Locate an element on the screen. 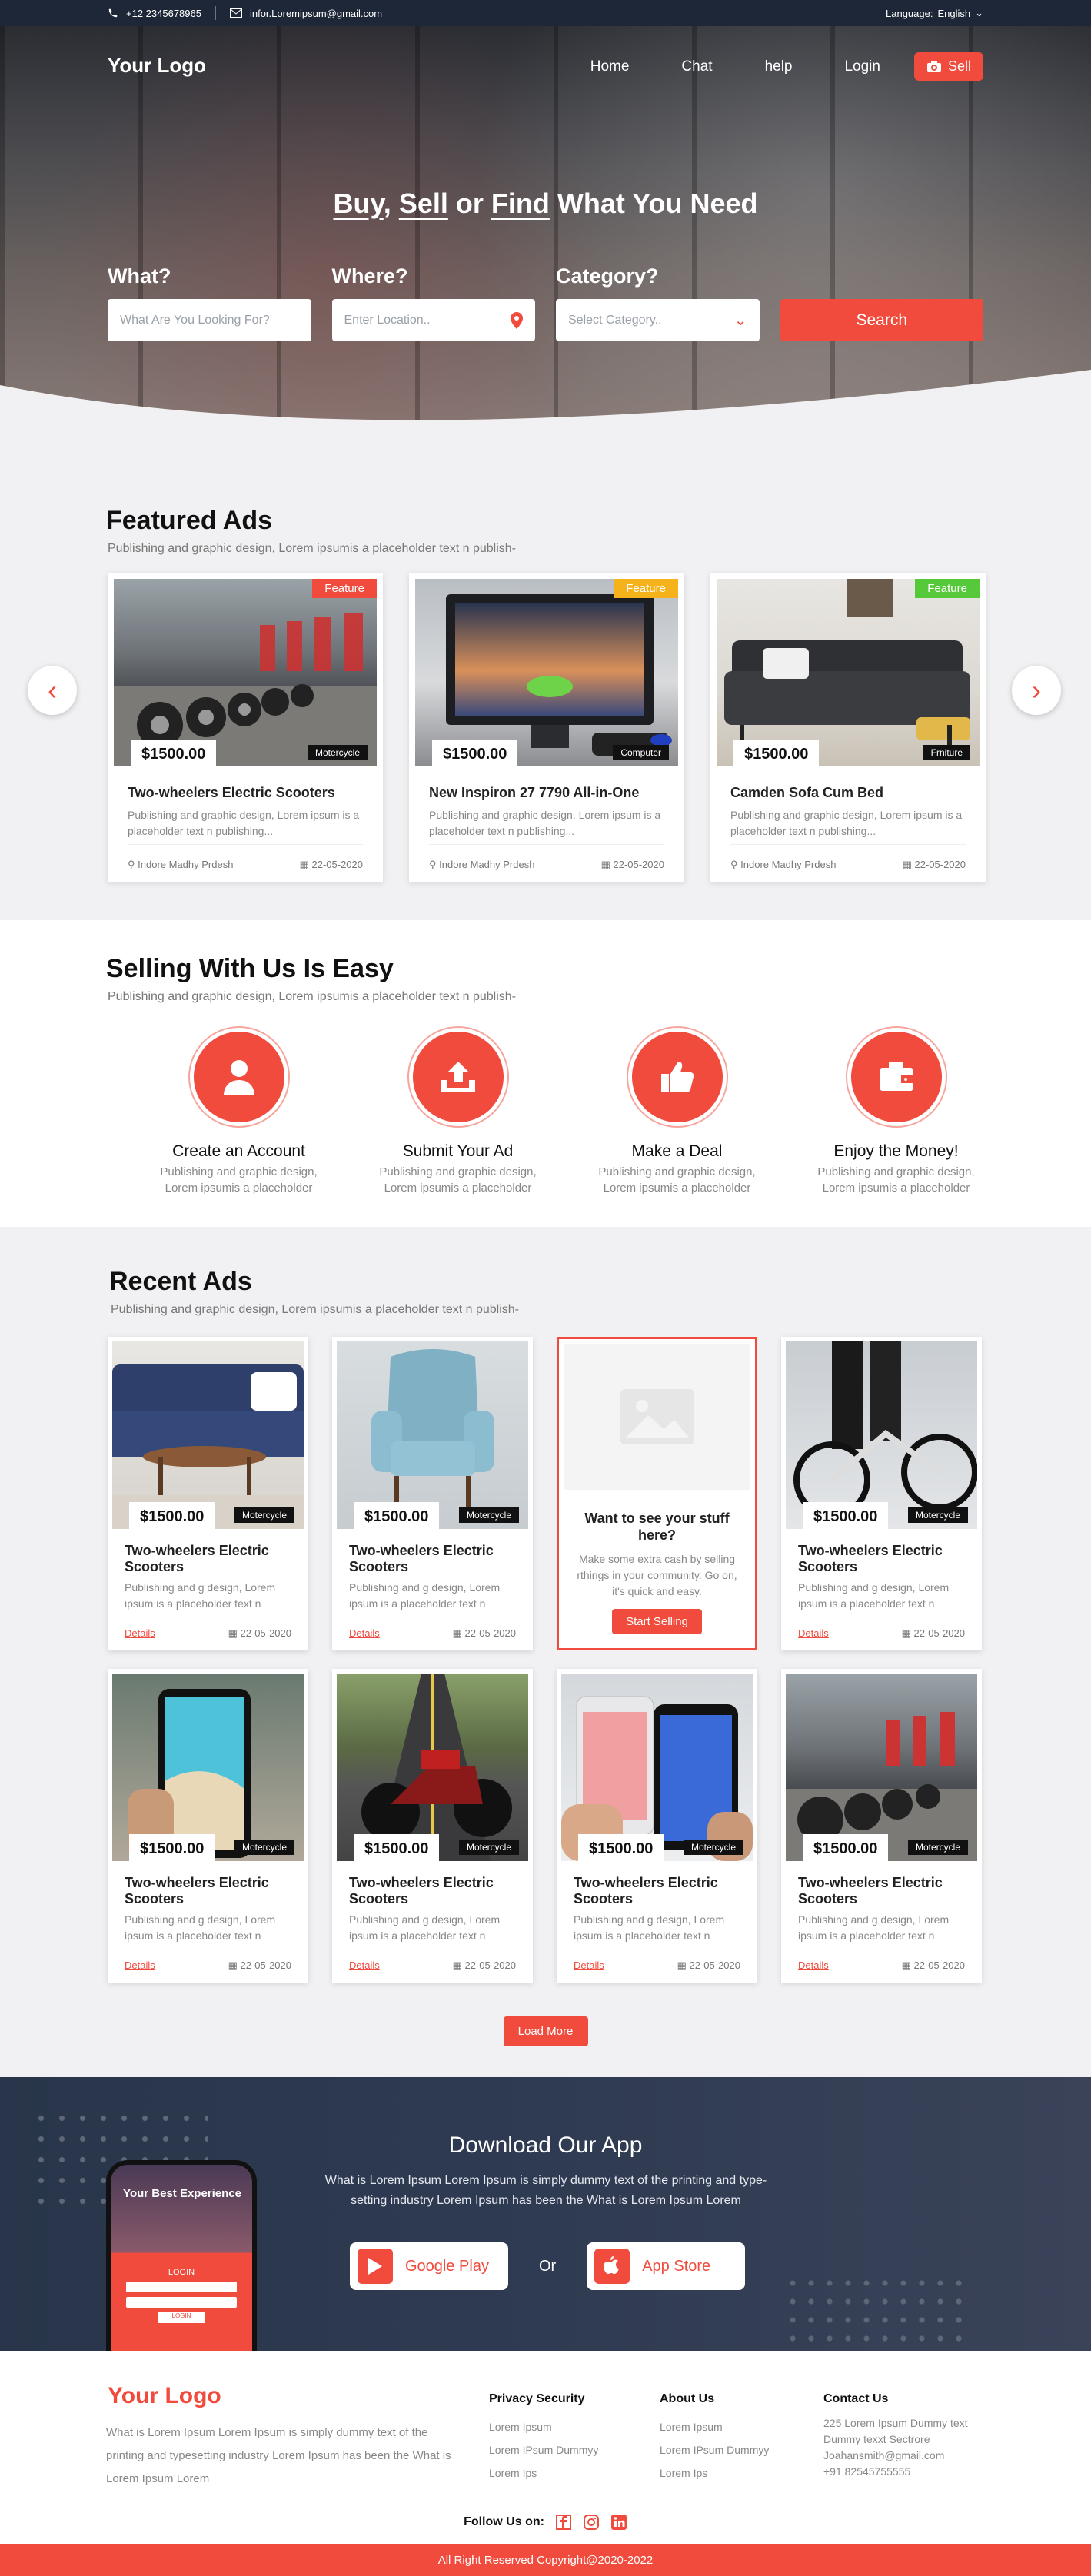  calendar-icon: ▦ is located at coordinates (305, 864).